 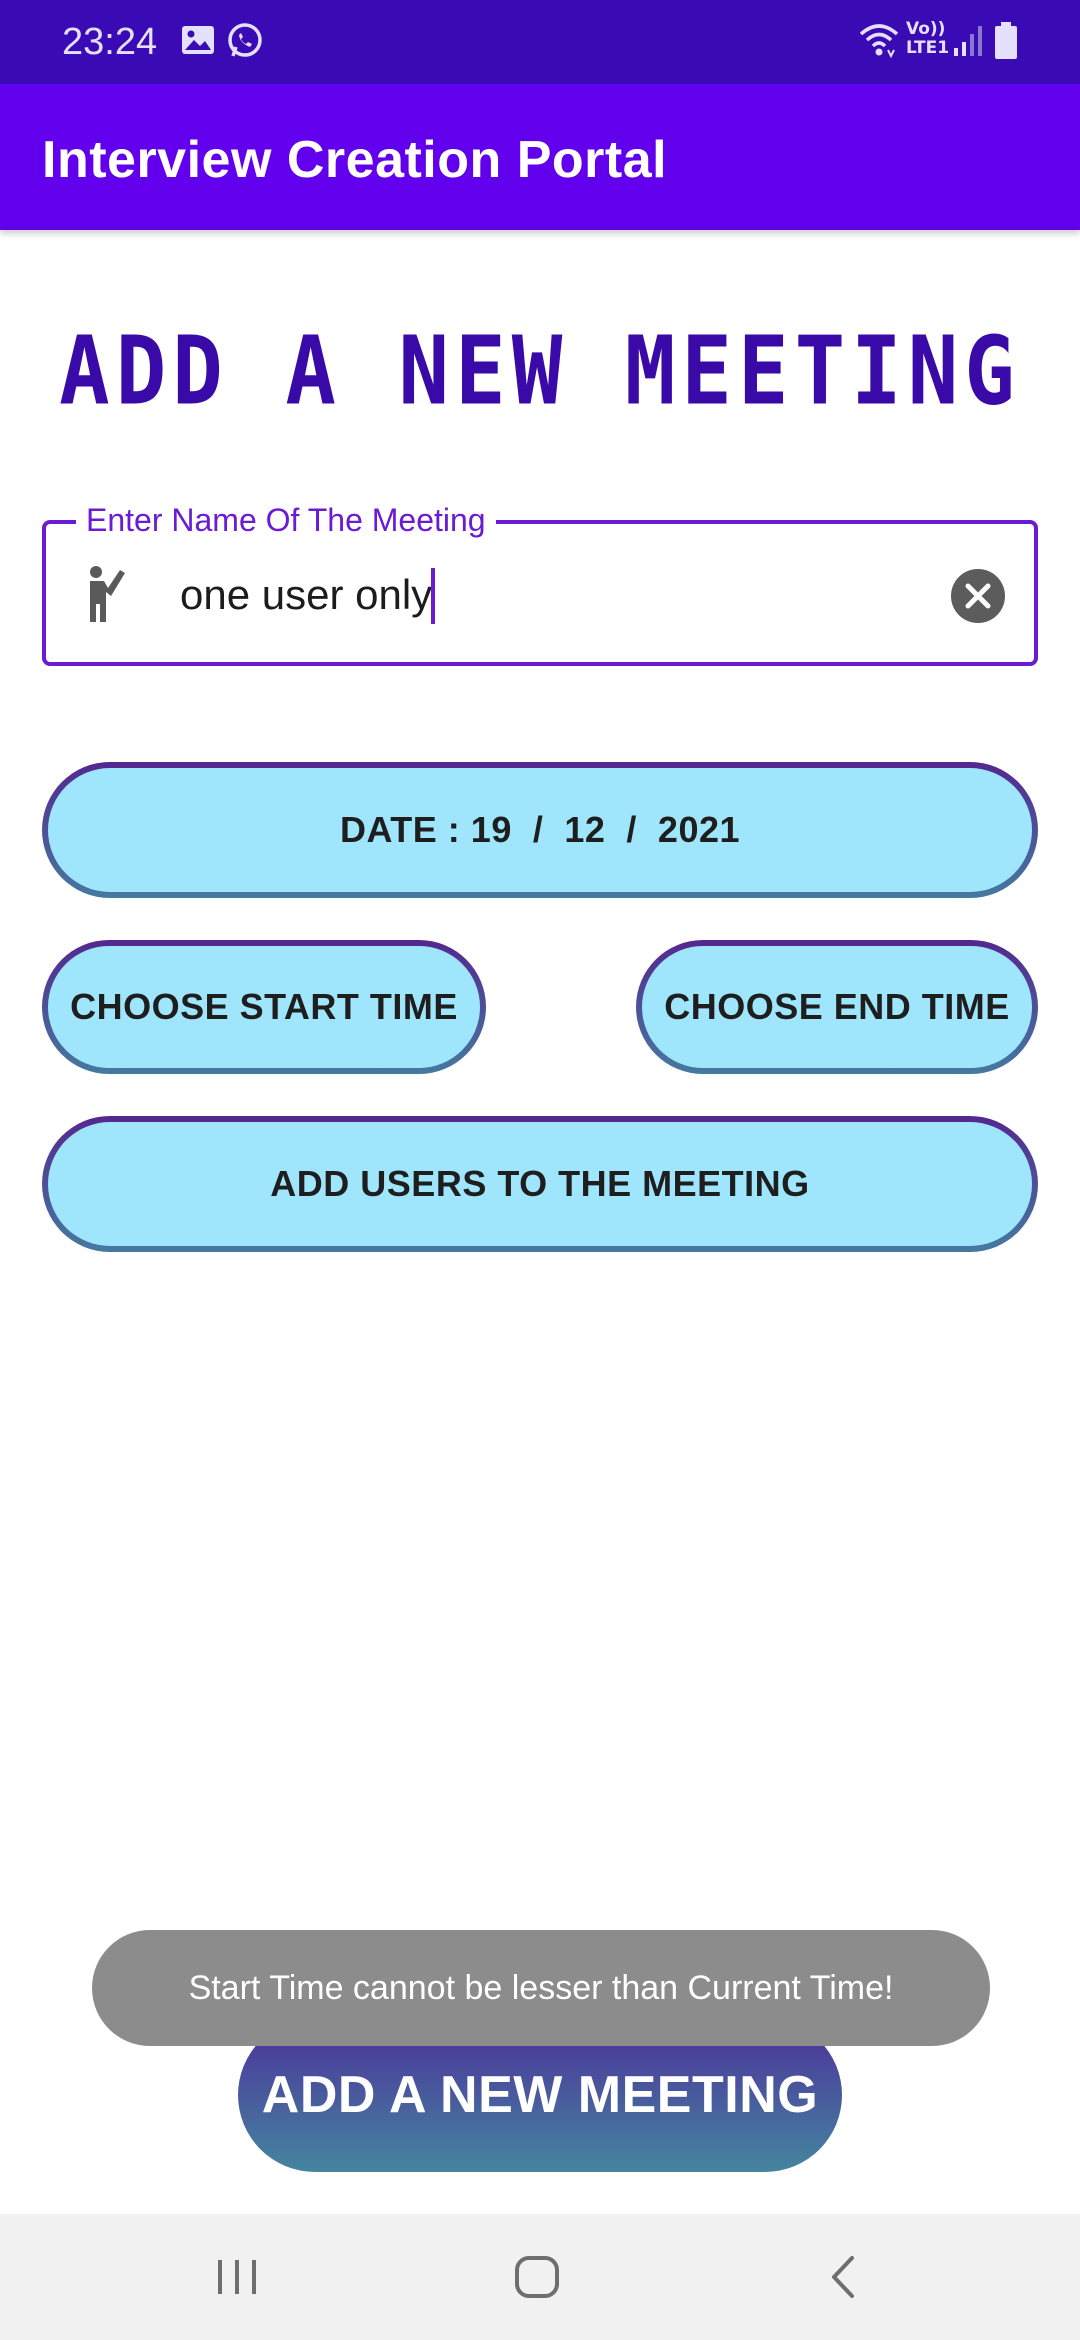 I want to click on battery-icon, so click(x=1006, y=43).